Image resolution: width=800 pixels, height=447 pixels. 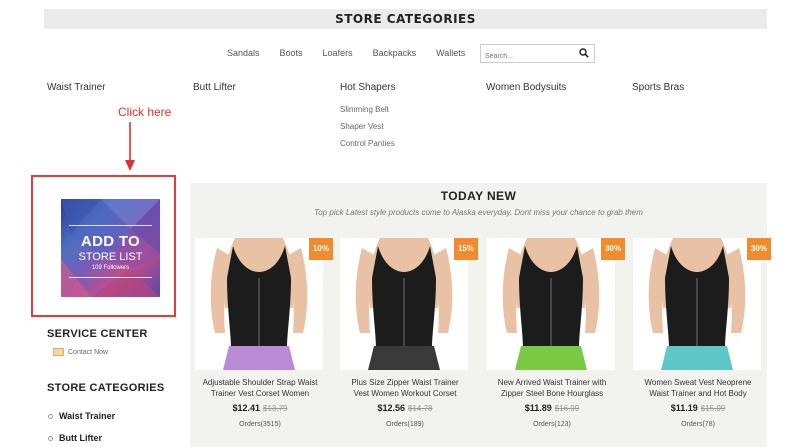 What do you see at coordinates (405, 424) in the screenshot?
I see `product-orders: Orders(189)` at bounding box center [405, 424].